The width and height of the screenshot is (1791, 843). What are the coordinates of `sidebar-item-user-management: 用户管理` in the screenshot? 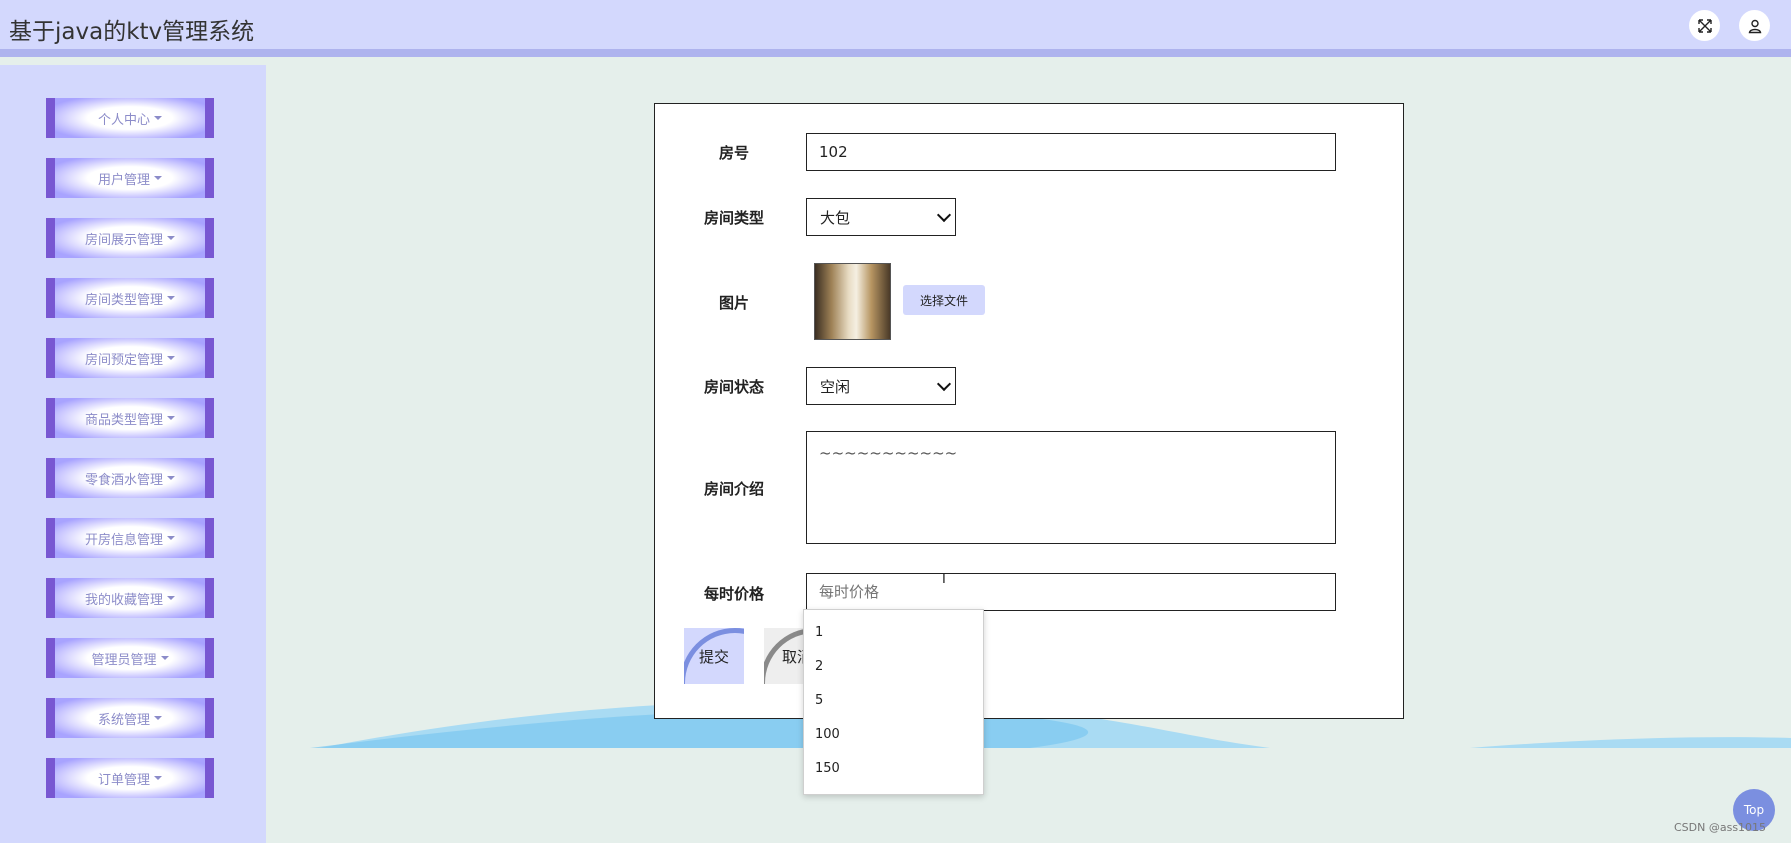 It's located at (130, 178).